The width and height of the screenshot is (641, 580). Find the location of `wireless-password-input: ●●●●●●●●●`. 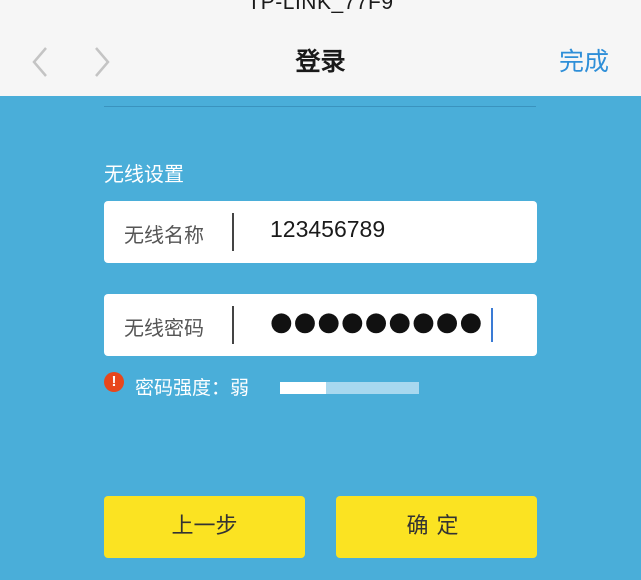

wireless-password-input: ●●●●●●●●● is located at coordinates (376, 322).